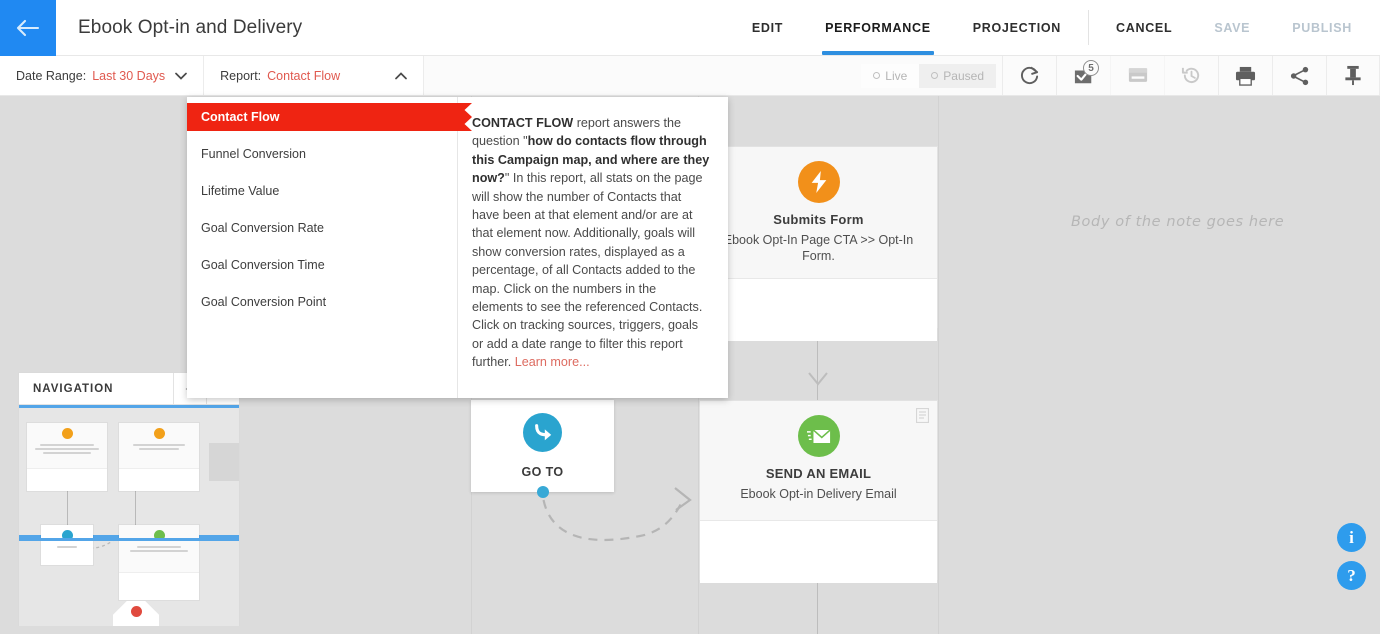 This screenshot has height=634, width=1380. What do you see at coordinates (190, 27) in the screenshot?
I see `page-title: Ebook Opt-in and Delivery` at bounding box center [190, 27].